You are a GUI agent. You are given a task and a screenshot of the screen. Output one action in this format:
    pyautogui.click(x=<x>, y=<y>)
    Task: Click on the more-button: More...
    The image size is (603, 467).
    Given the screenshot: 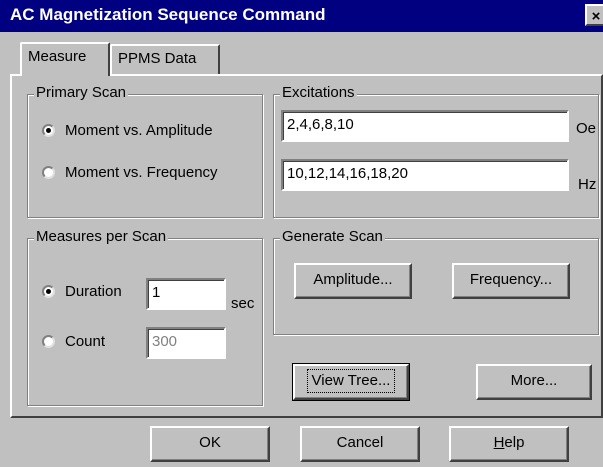 What is the action you would take?
    pyautogui.click(x=534, y=382)
    